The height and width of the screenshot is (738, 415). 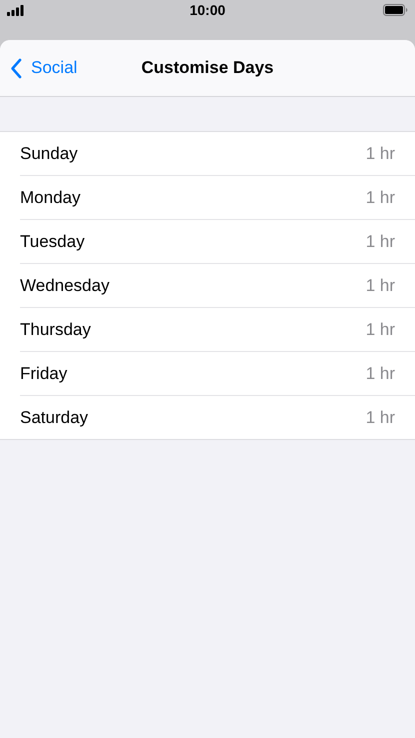 I want to click on day-label: Sunday, so click(x=49, y=154).